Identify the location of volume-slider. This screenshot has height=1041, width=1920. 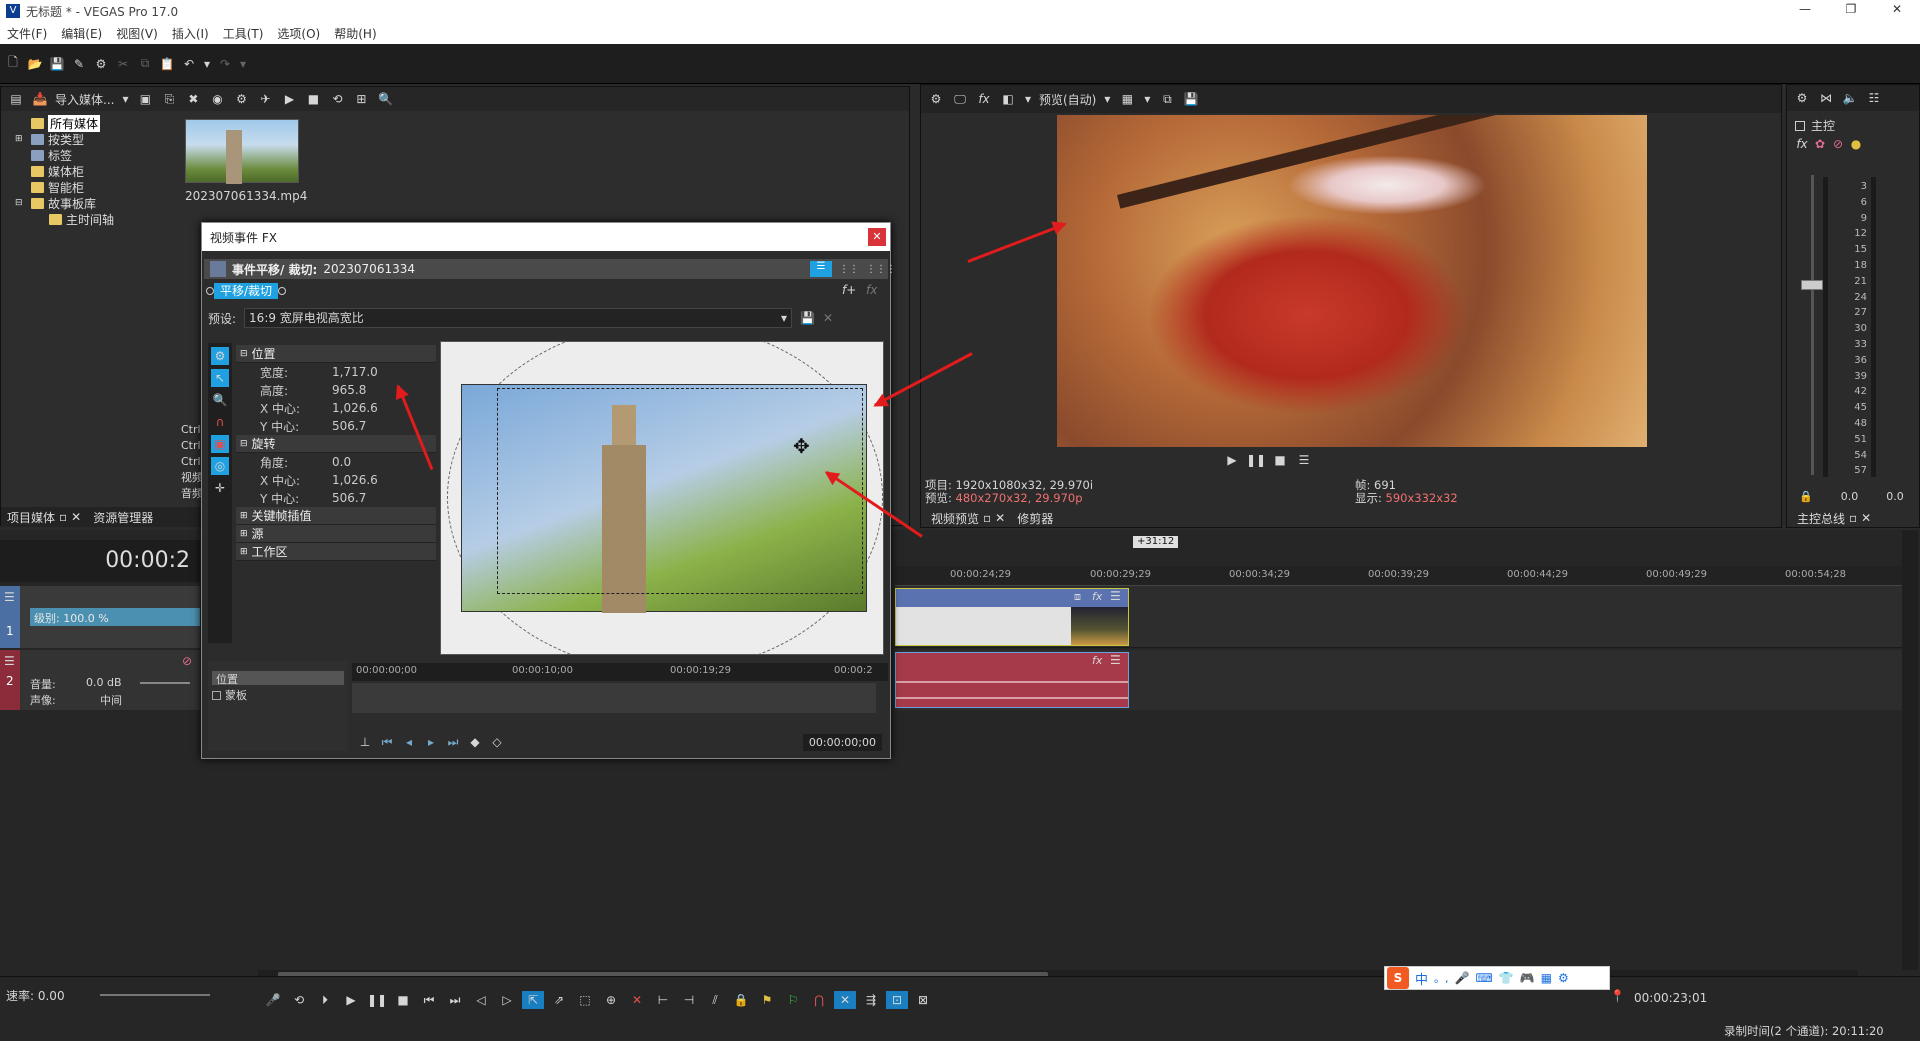
(165, 683).